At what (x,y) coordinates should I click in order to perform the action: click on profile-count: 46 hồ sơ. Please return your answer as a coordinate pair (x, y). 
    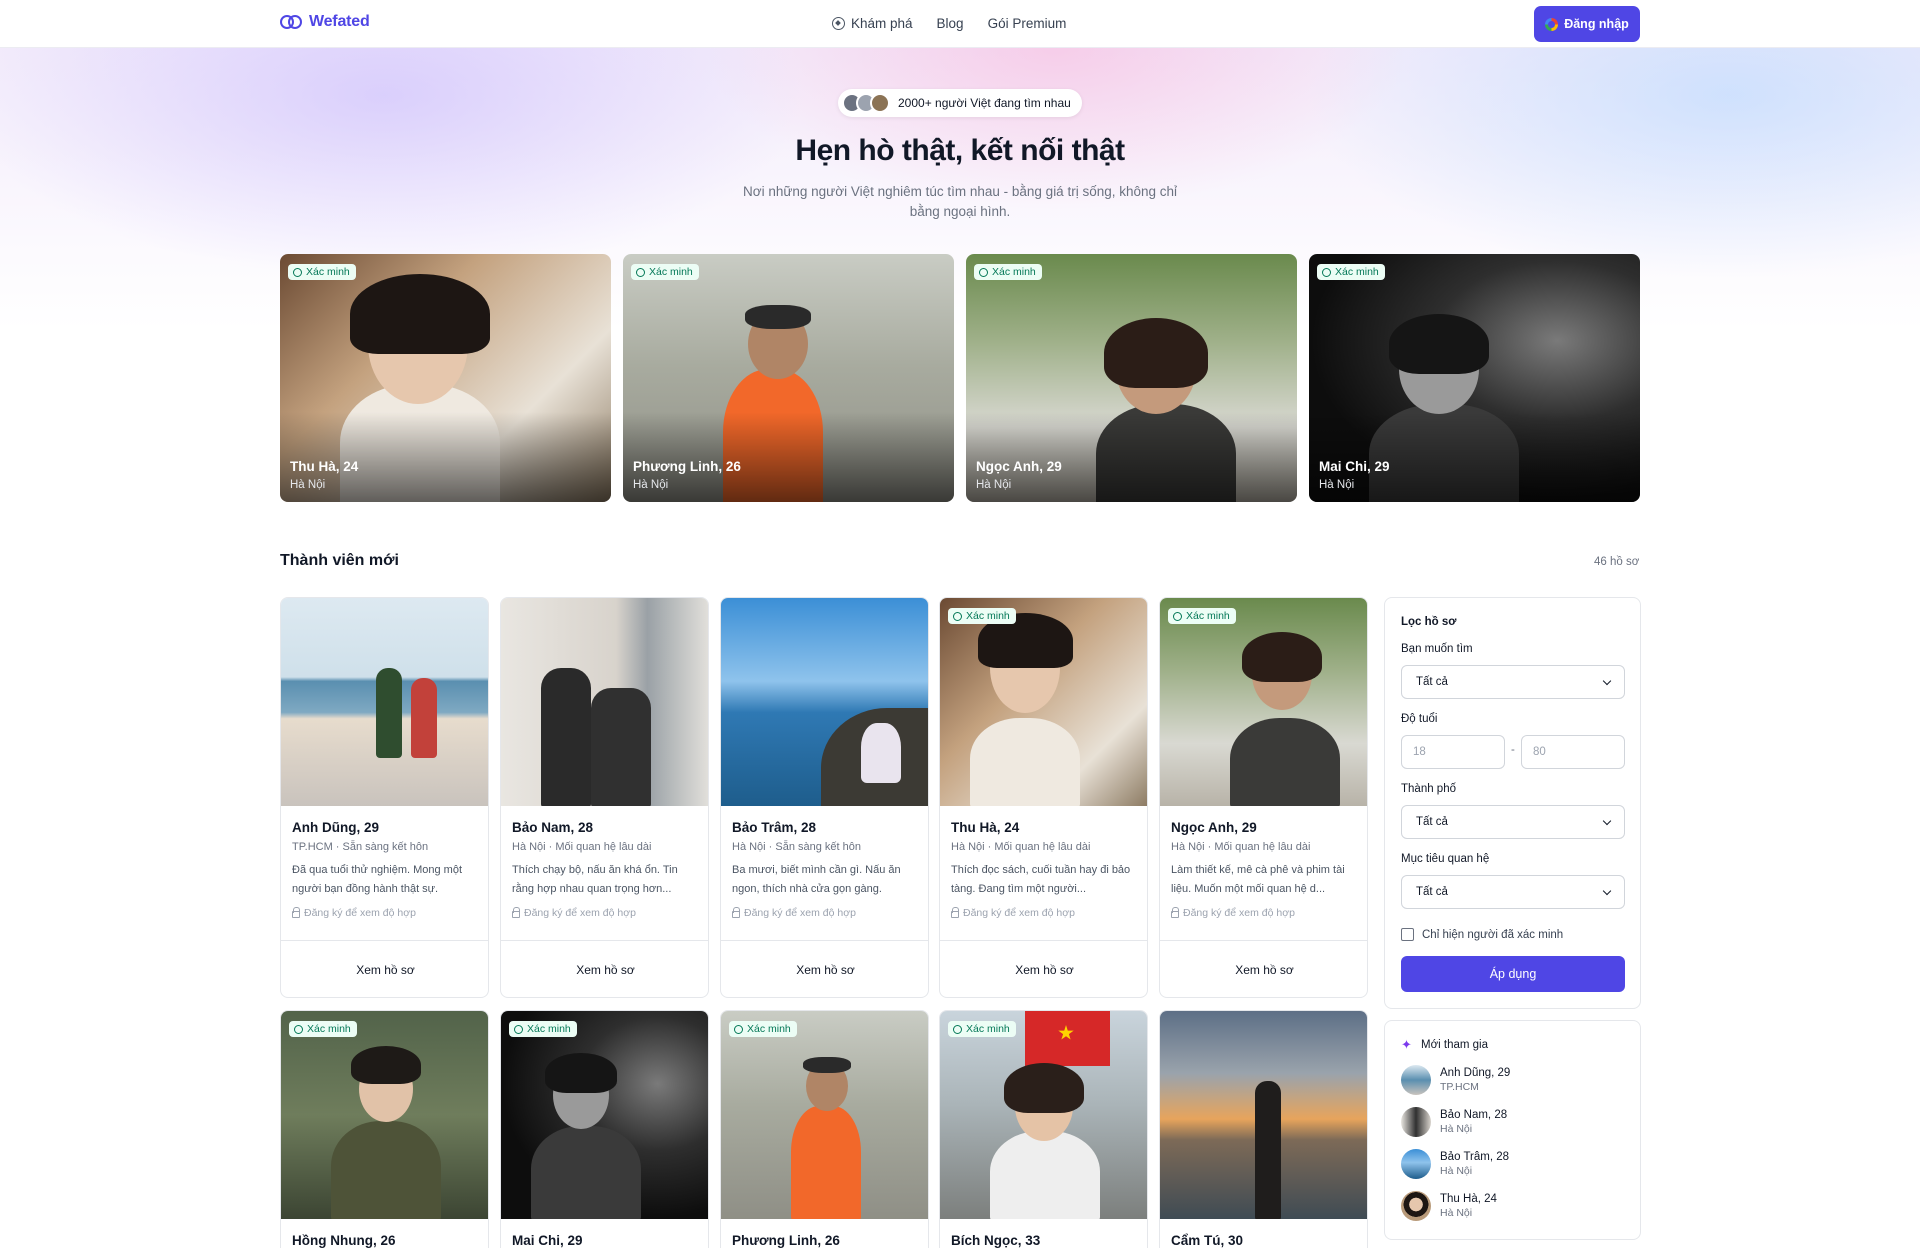
    Looking at the image, I should click on (1617, 562).